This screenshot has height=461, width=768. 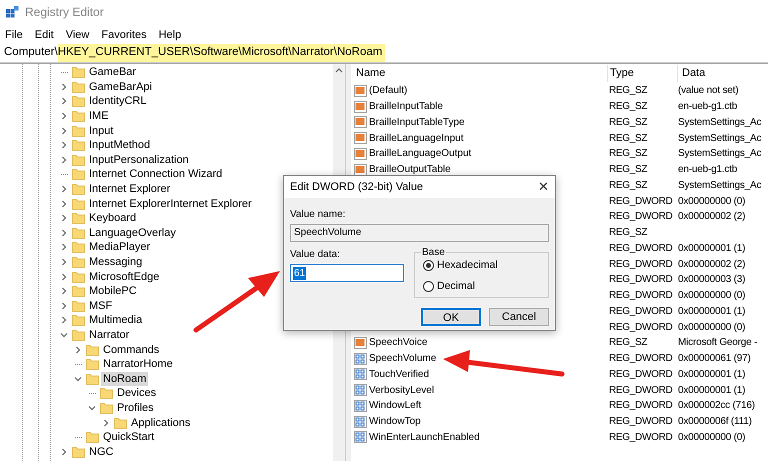 I want to click on value-data: 0x0000006f (111), so click(x=715, y=422).